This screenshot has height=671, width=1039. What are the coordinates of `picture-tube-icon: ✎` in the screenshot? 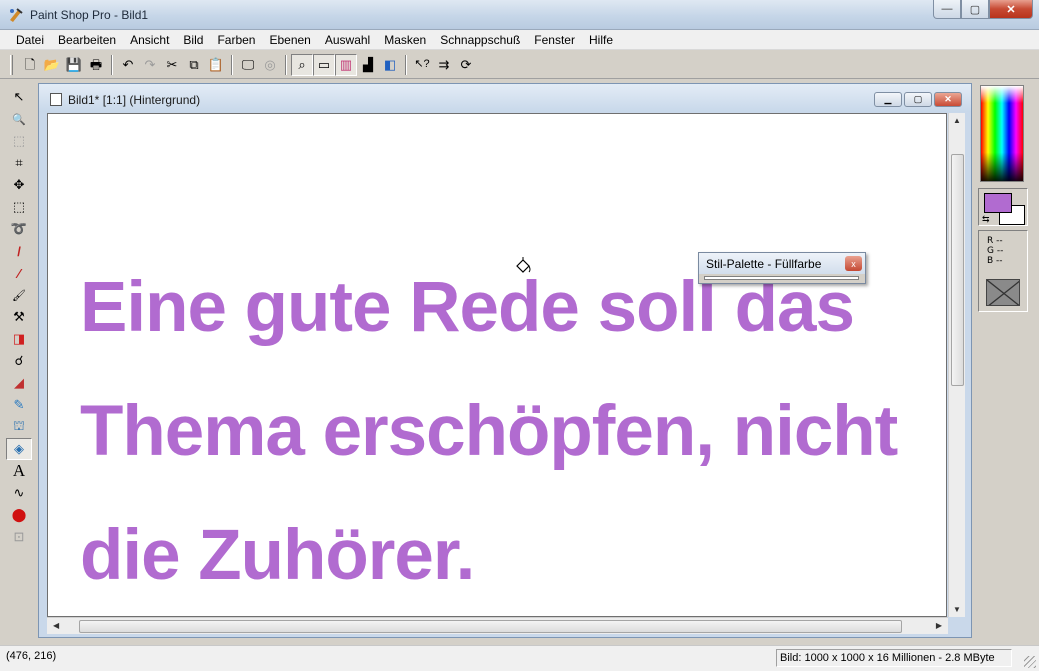 It's located at (19, 405).